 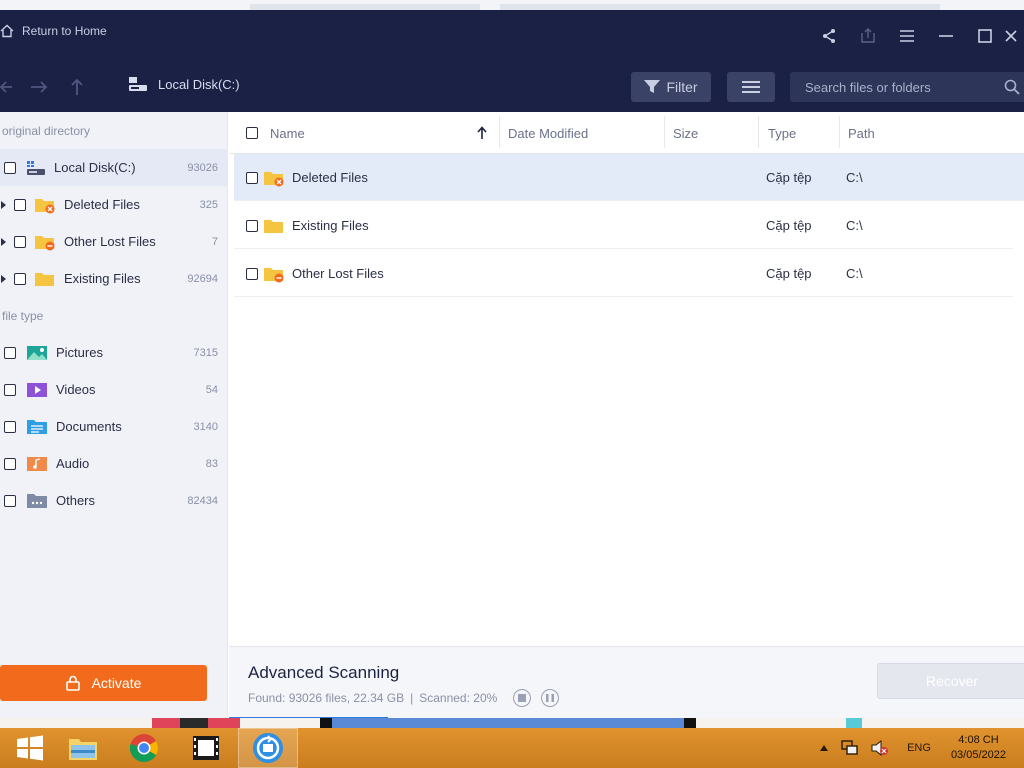 What do you see at coordinates (114, 426) in the screenshot?
I see `sidebar-item-documents: Documents 3140` at bounding box center [114, 426].